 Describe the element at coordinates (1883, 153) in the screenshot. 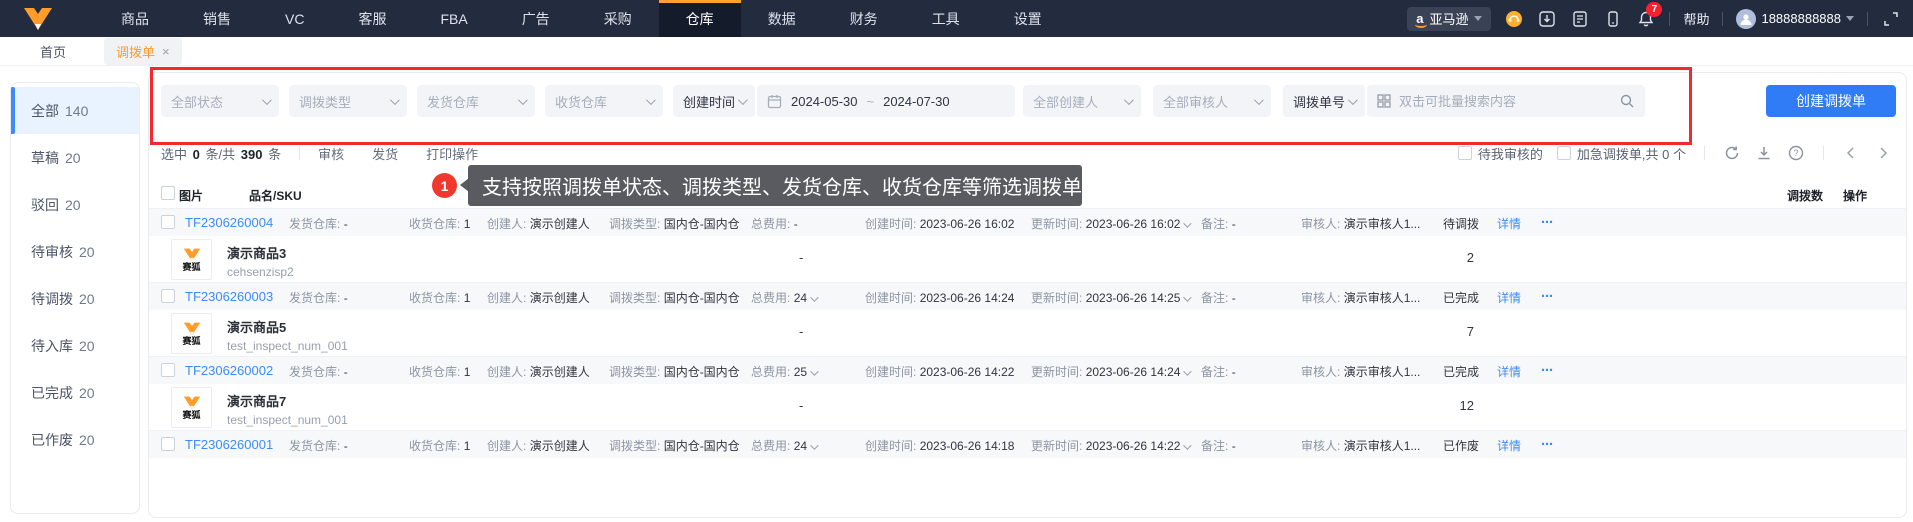

I see `next-page-icon` at that location.